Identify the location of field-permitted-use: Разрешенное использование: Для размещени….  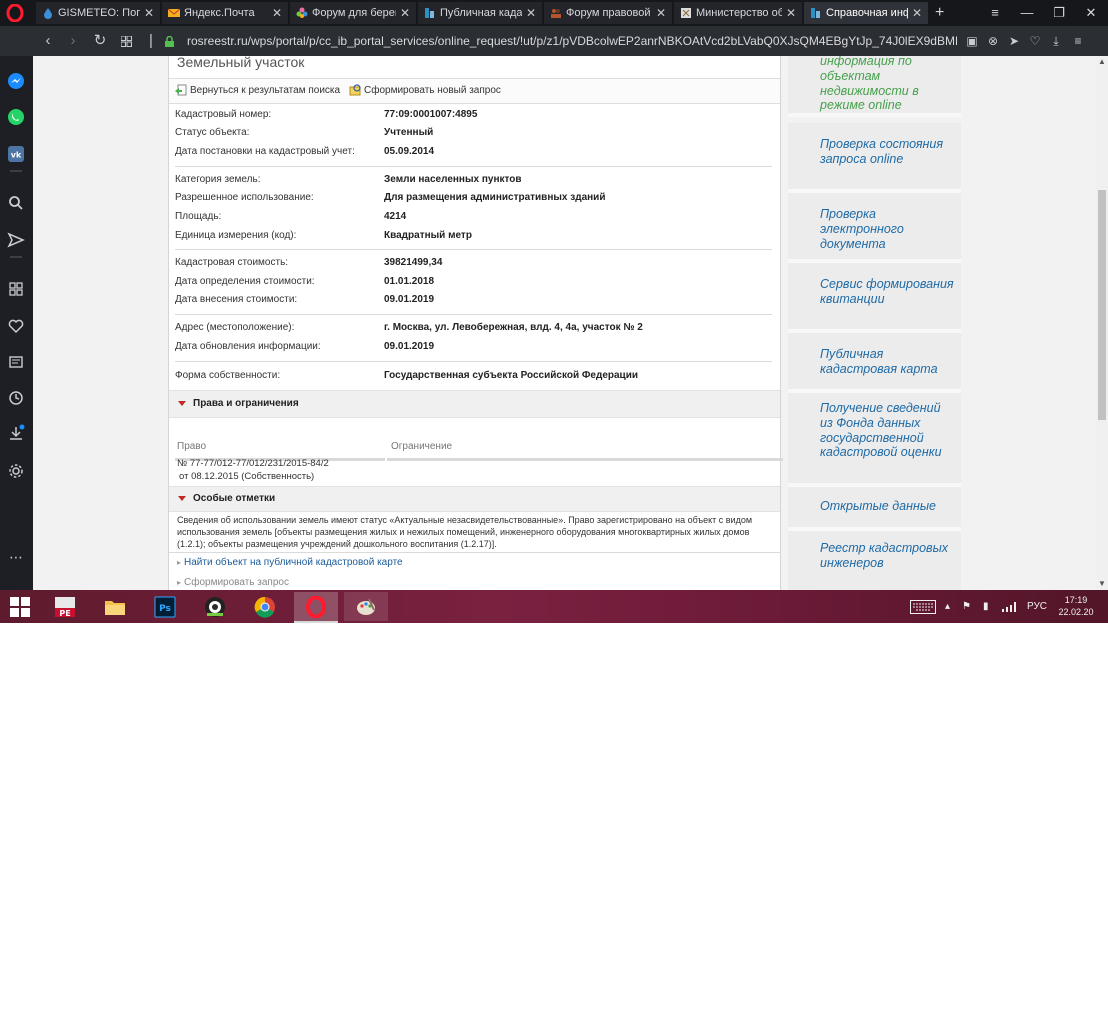
(390, 197).